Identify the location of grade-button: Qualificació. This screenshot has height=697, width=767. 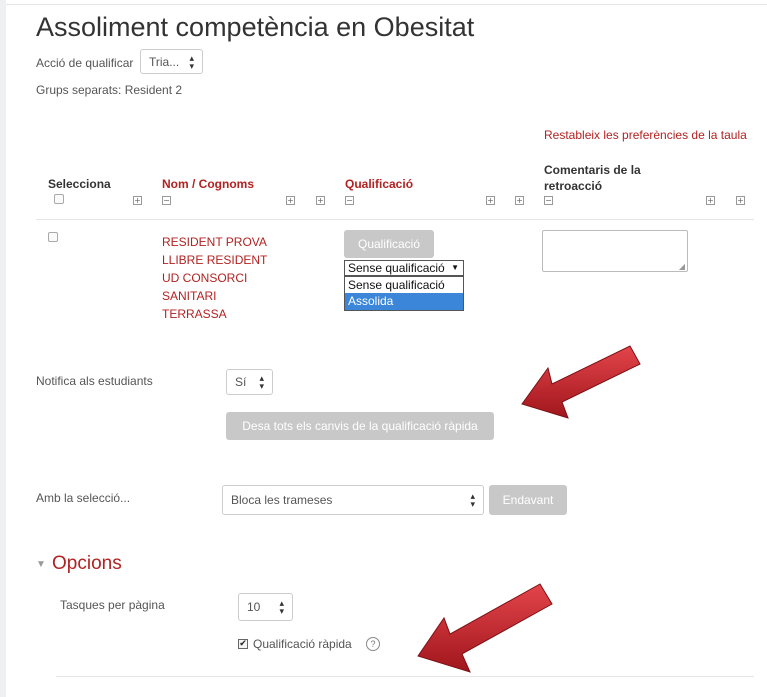
(389, 244).